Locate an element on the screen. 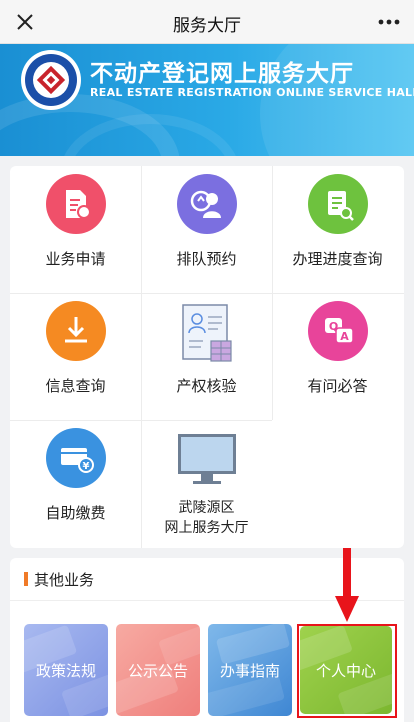  user-queue-icon is located at coordinates (207, 204).